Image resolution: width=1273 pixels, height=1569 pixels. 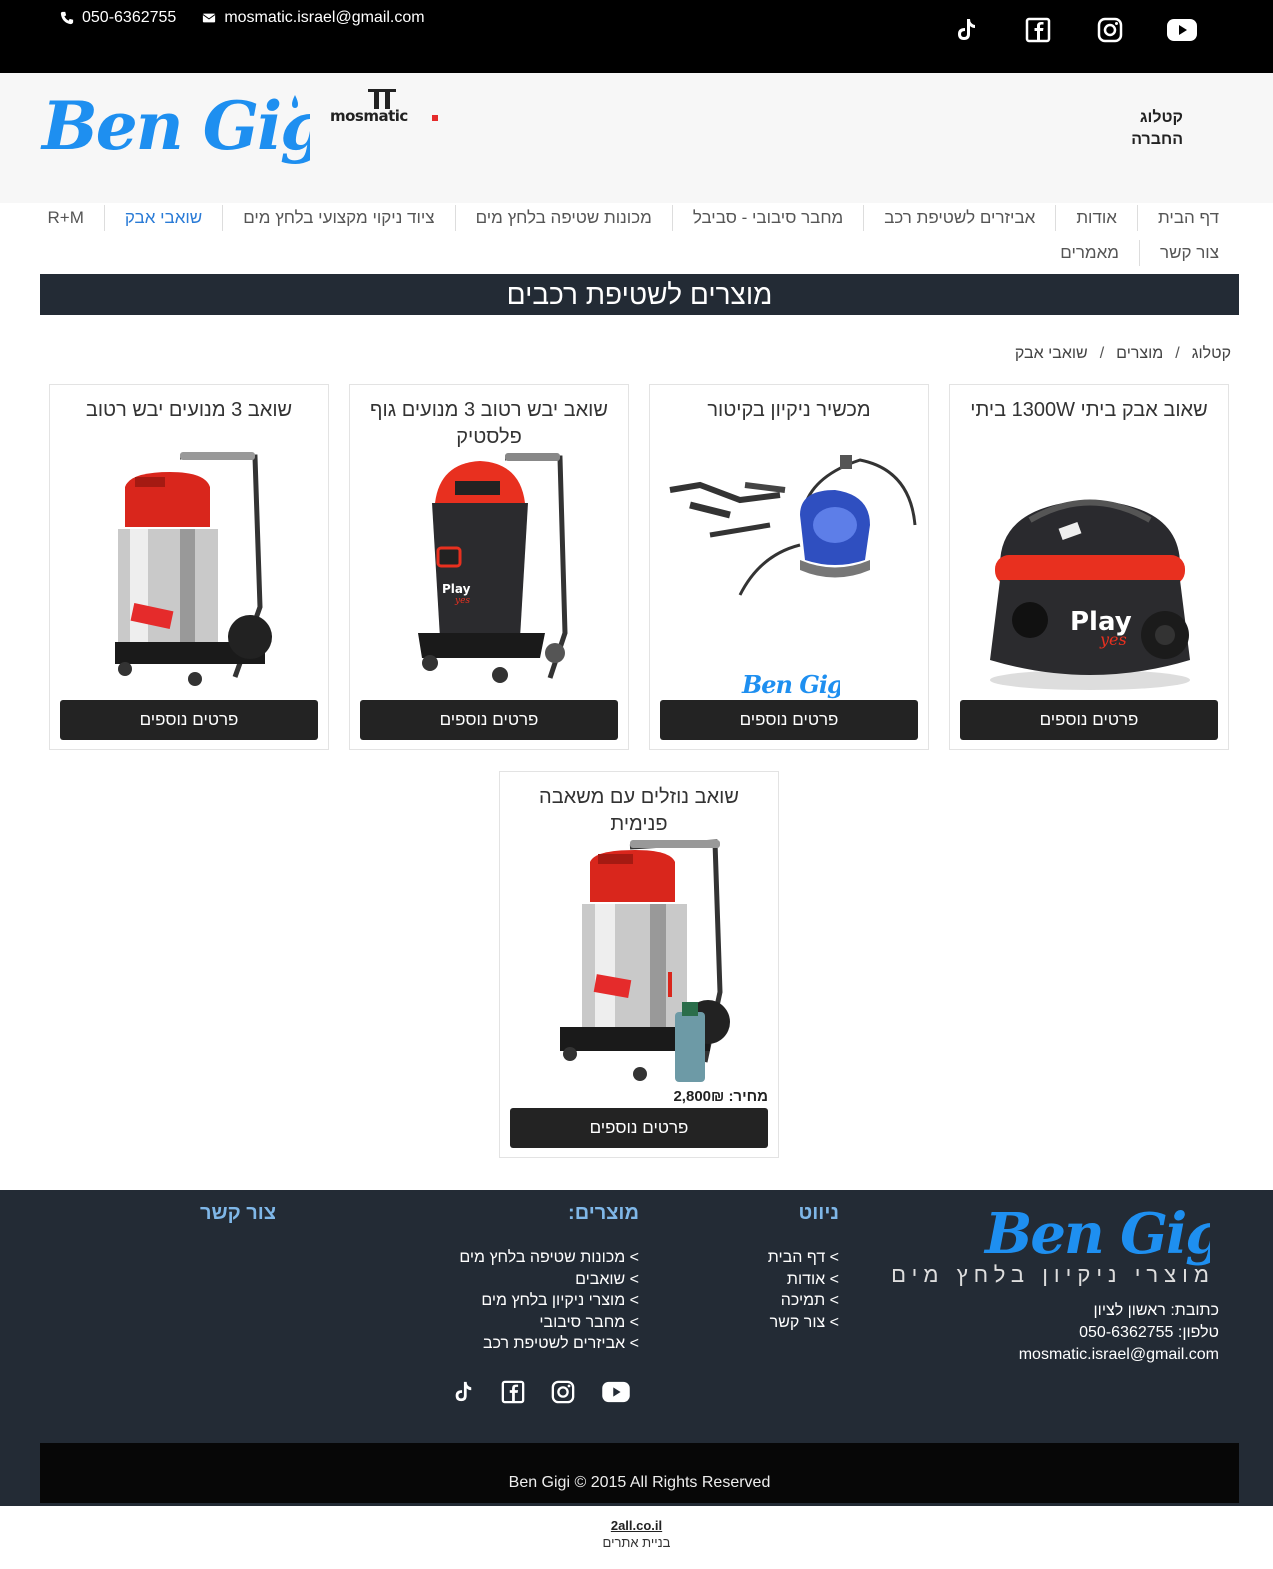 I want to click on nav-item: מחבר סיבובי - סביבל, so click(x=767, y=217).